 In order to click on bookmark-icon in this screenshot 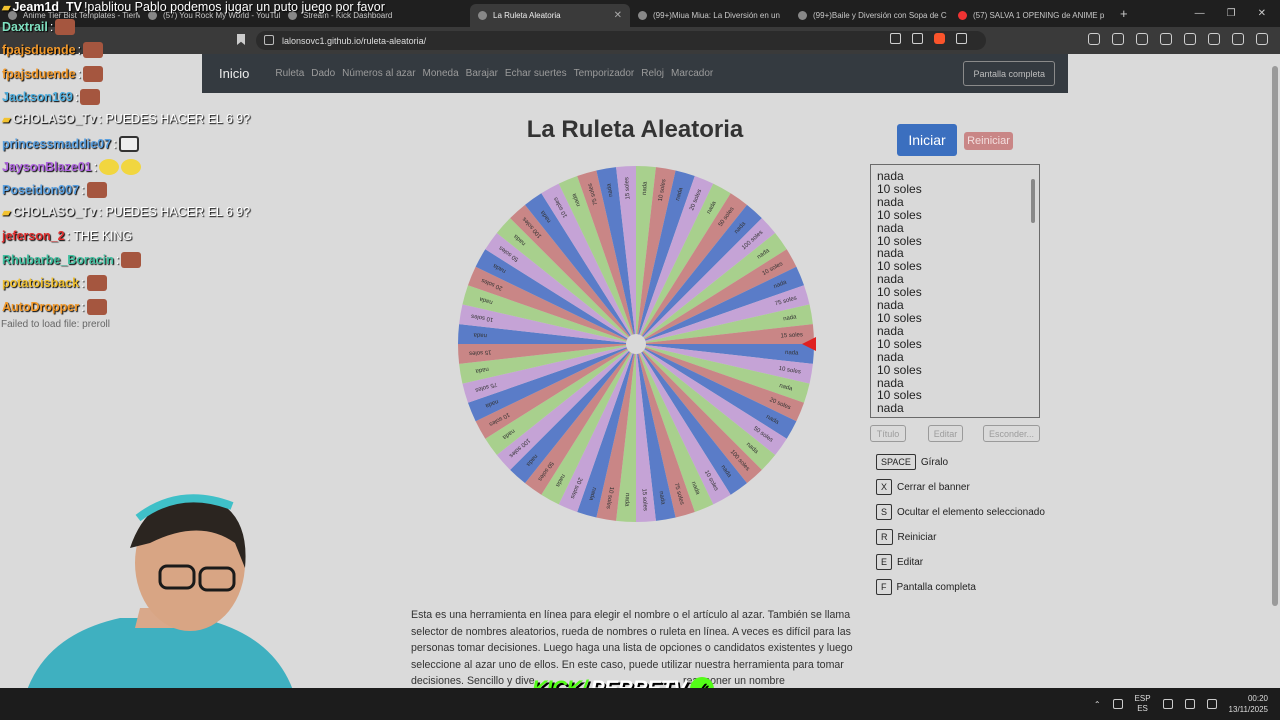, I will do `click(241, 39)`.